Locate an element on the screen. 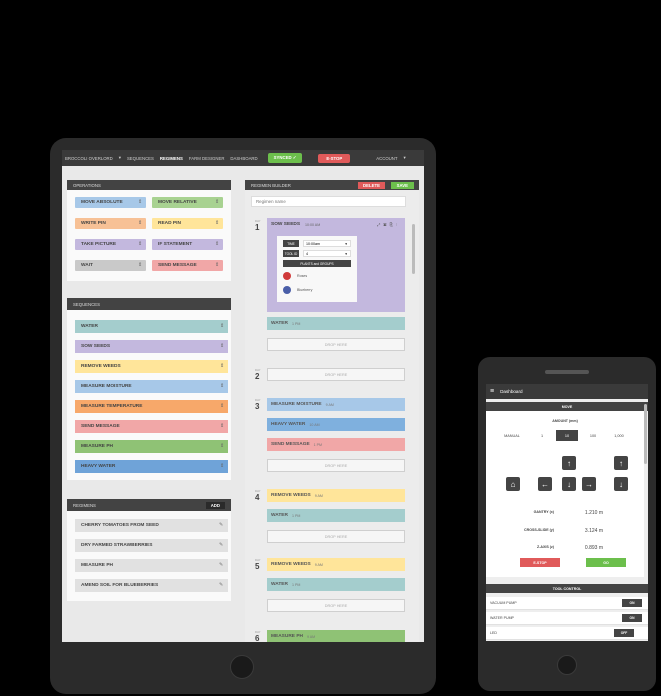  tablet-home-button is located at coordinates (242, 667).